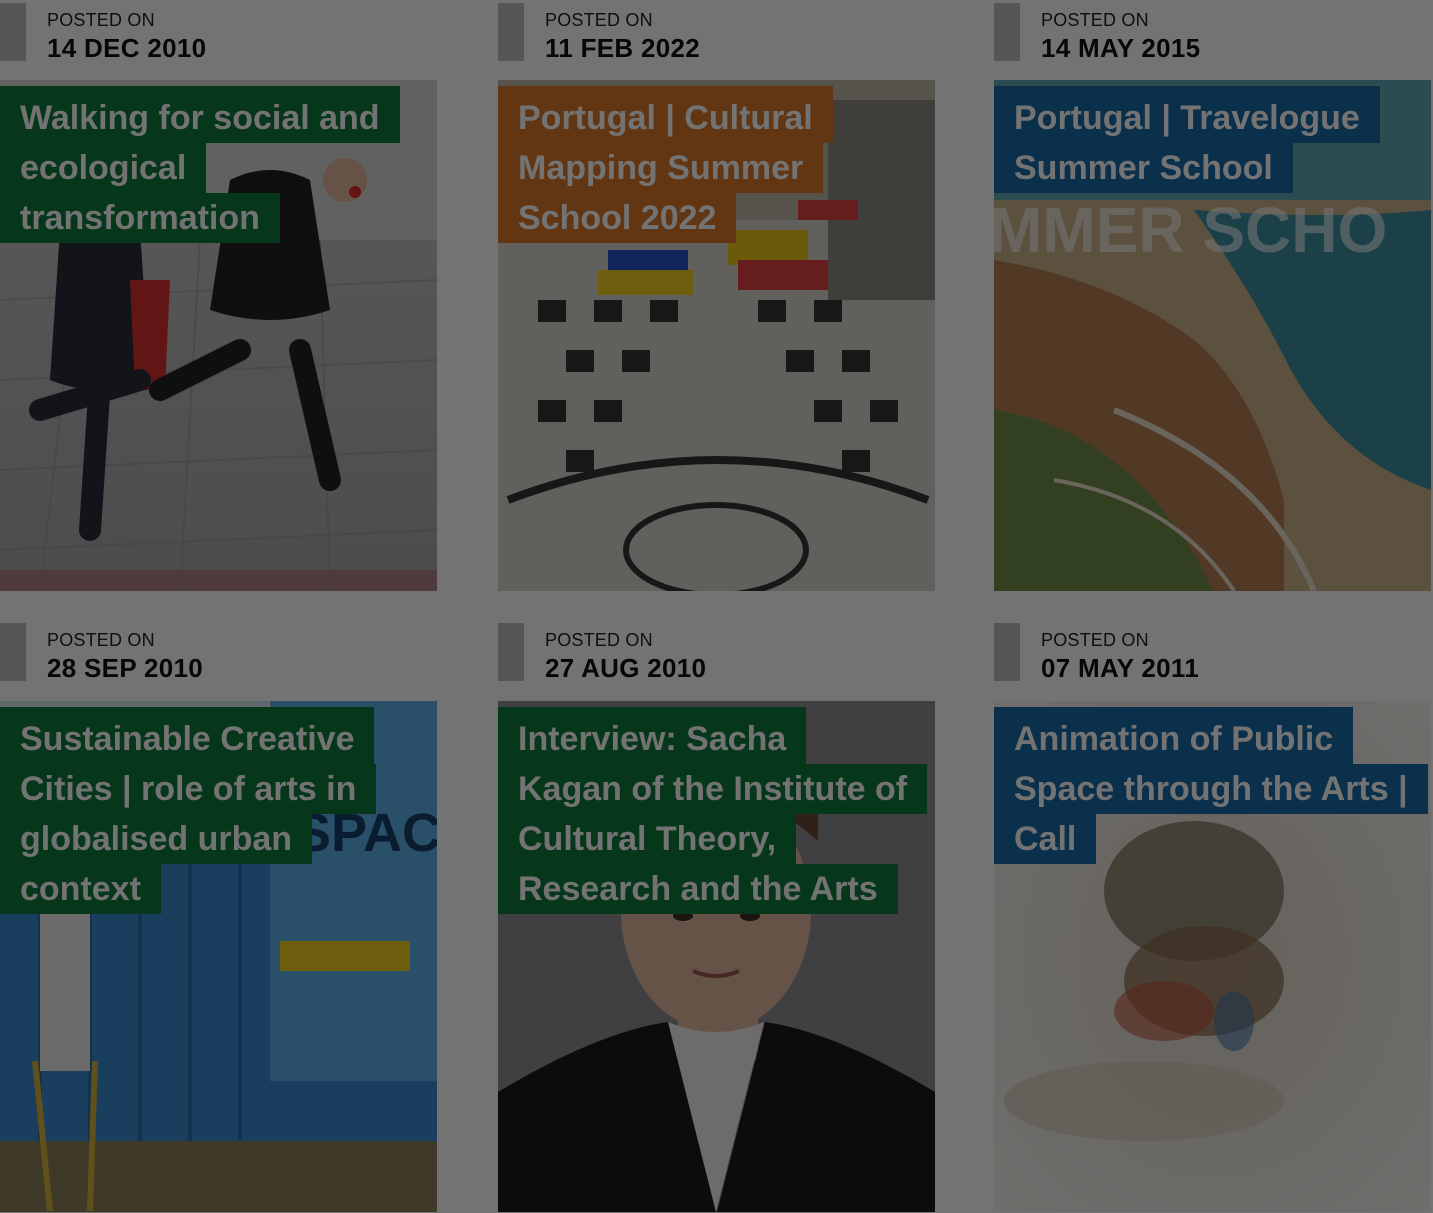 The image size is (1433, 1213). What do you see at coordinates (1212, 40) in the screenshot?
I see `post-meta: POSTED ON 14 MAY 2015` at bounding box center [1212, 40].